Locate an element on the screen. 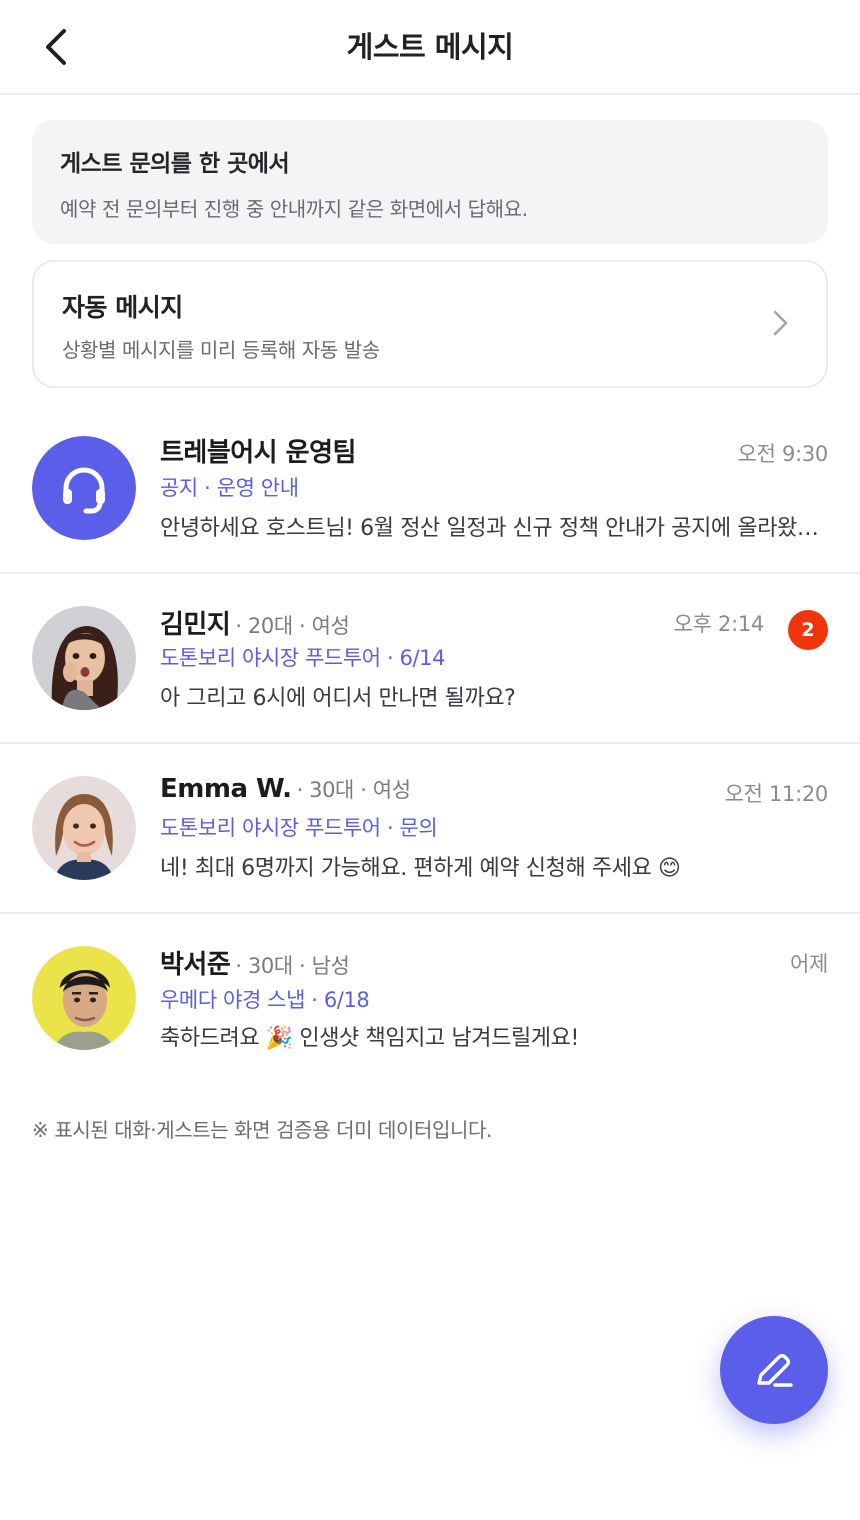  thread-time: 오전 11:20 is located at coordinates (776, 794).